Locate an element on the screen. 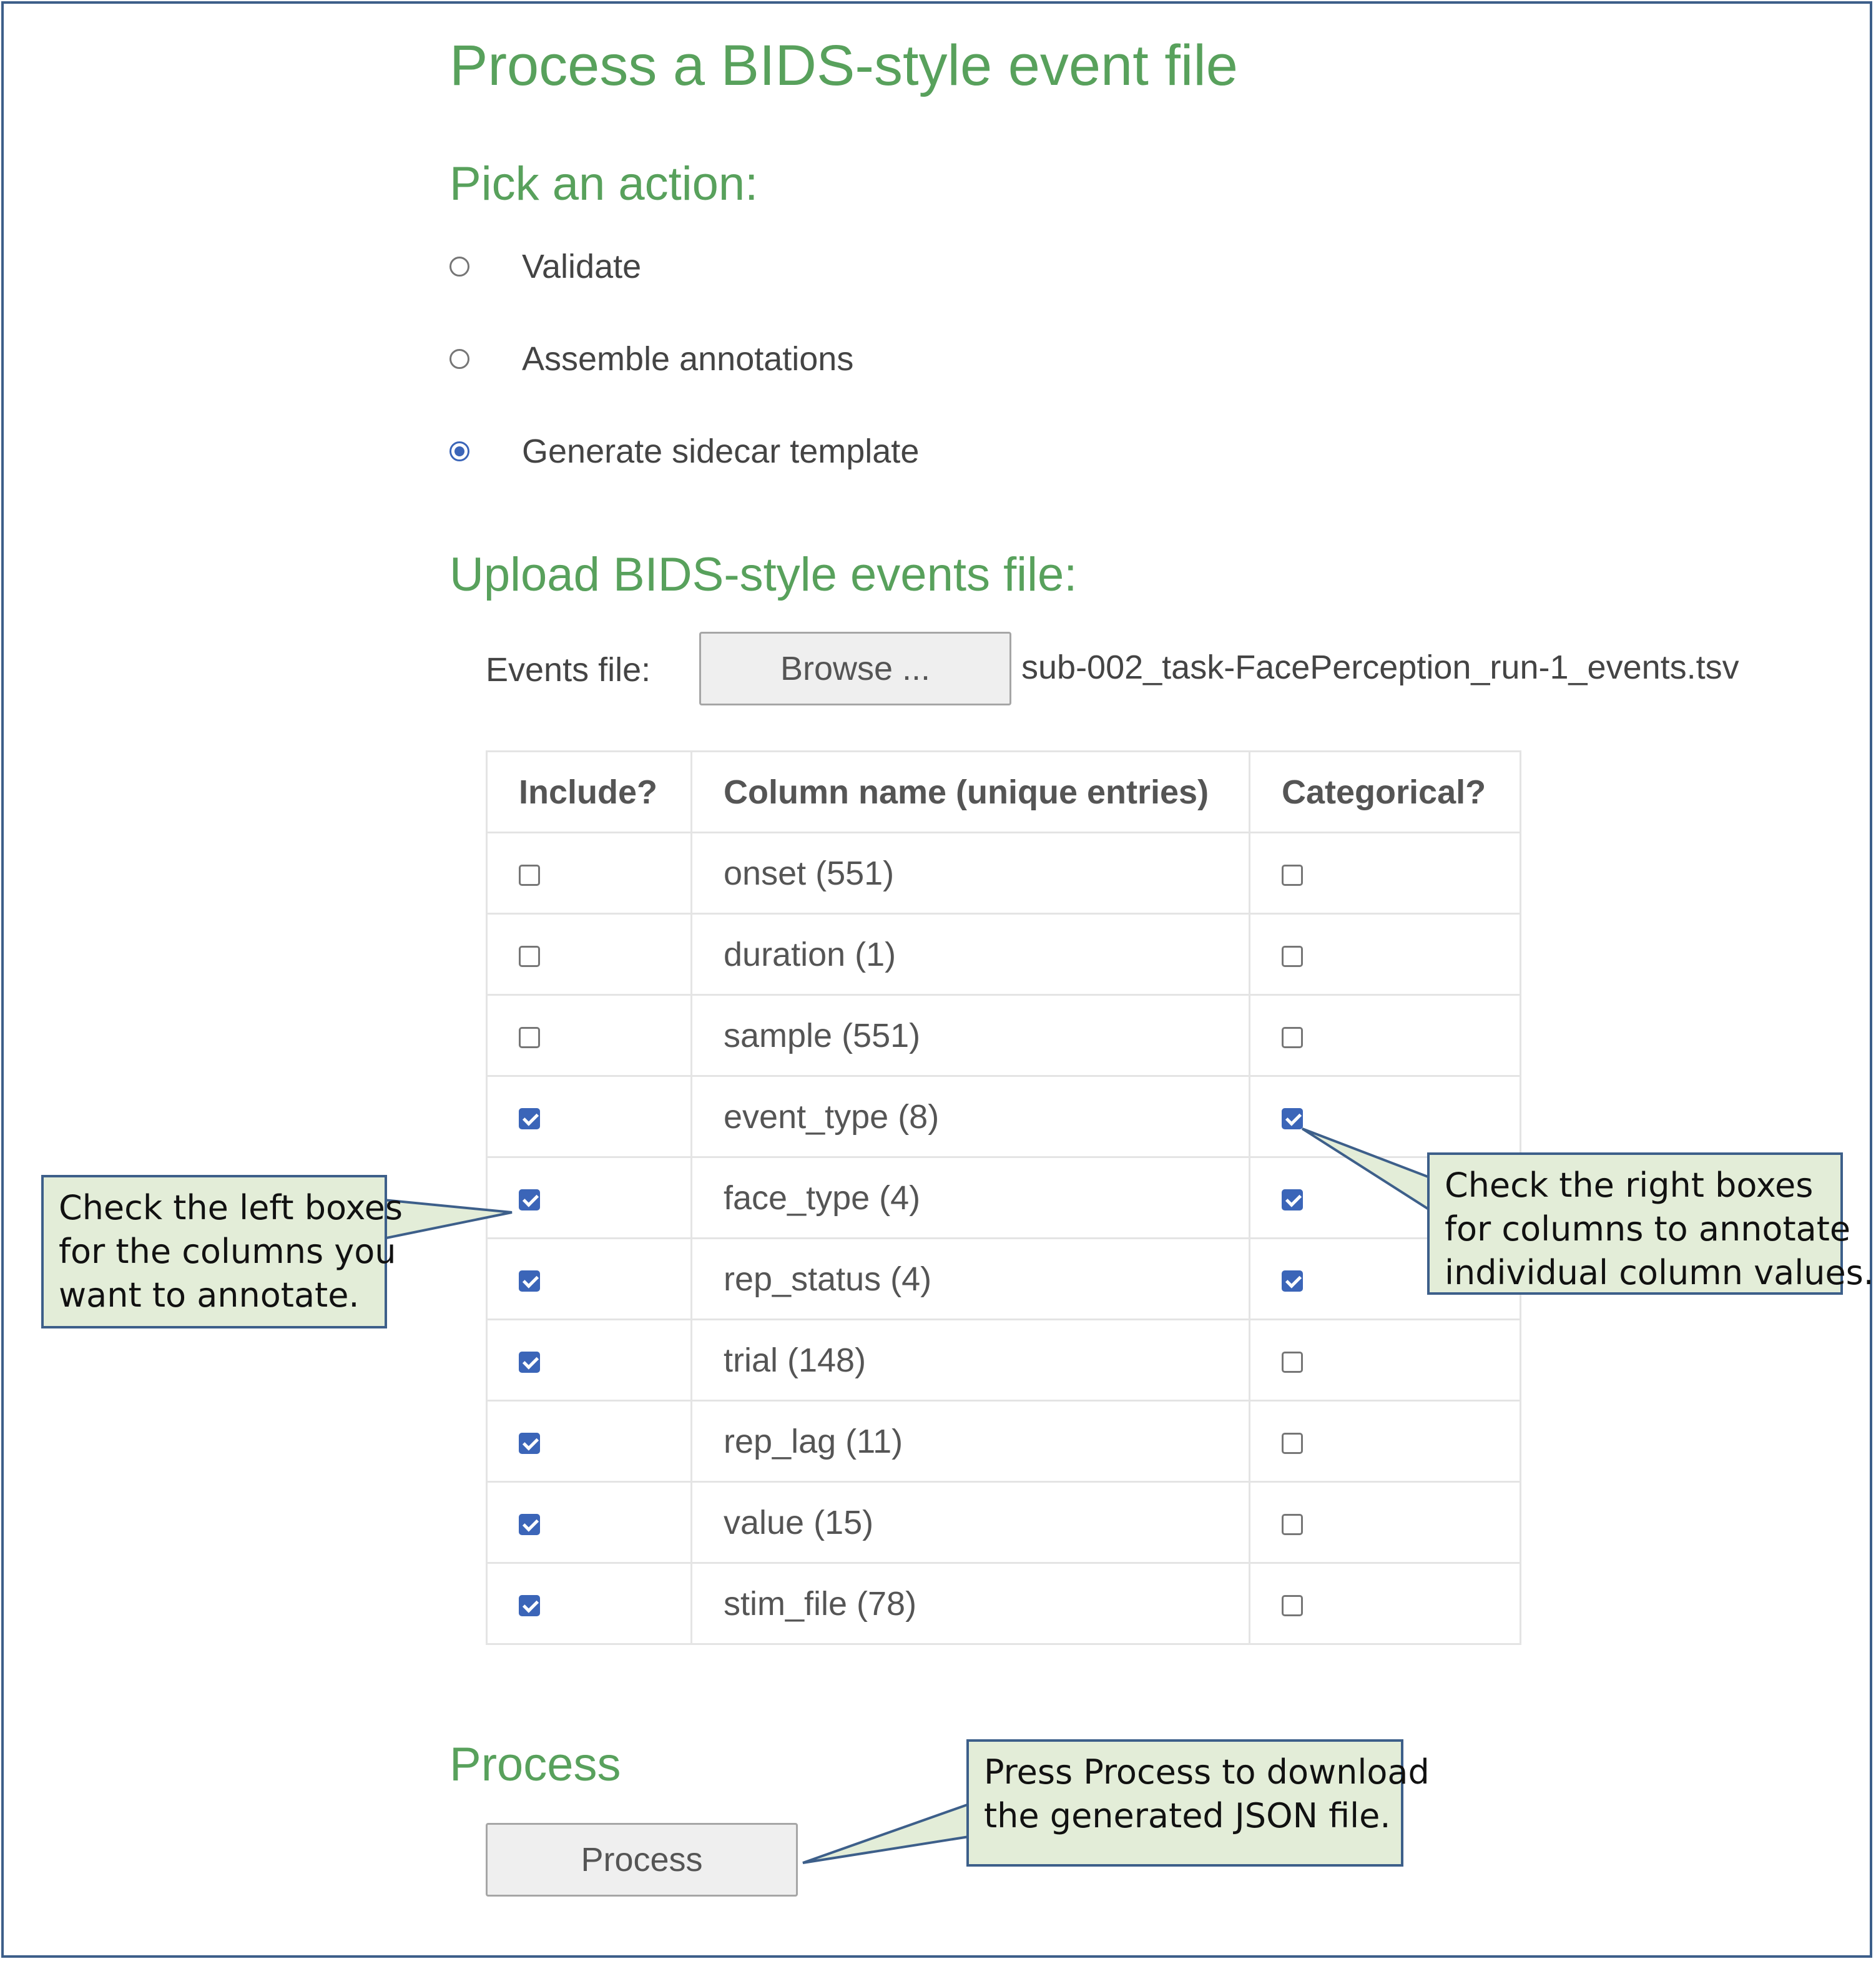 Image resolution: width=1876 pixels, height=1964 pixels. right-callout-line: individual column values. is located at coordinates (1660, 1272).